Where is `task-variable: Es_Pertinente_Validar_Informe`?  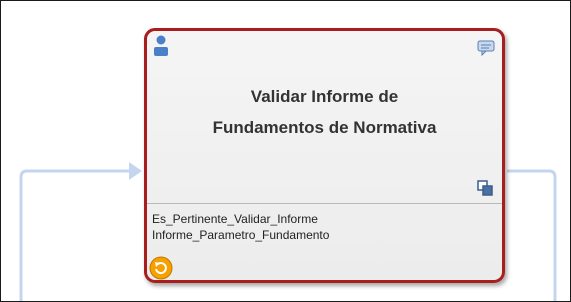
task-variable: Es_Pertinente_Validar_Informe is located at coordinates (235, 219).